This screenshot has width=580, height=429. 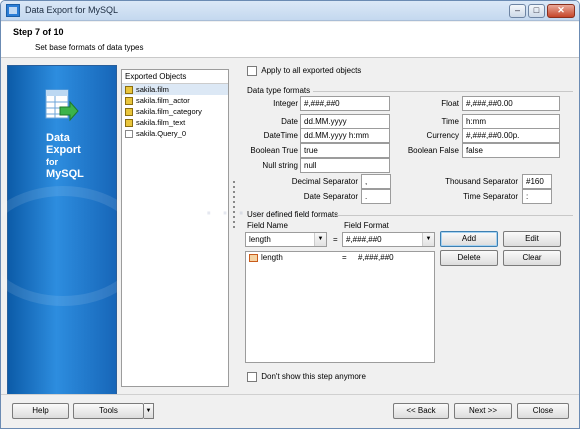 What do you see at coordinates (175, 77) in the screenshot?
I see `tree-header: Exported Objects` at bounding box center [175, 77].